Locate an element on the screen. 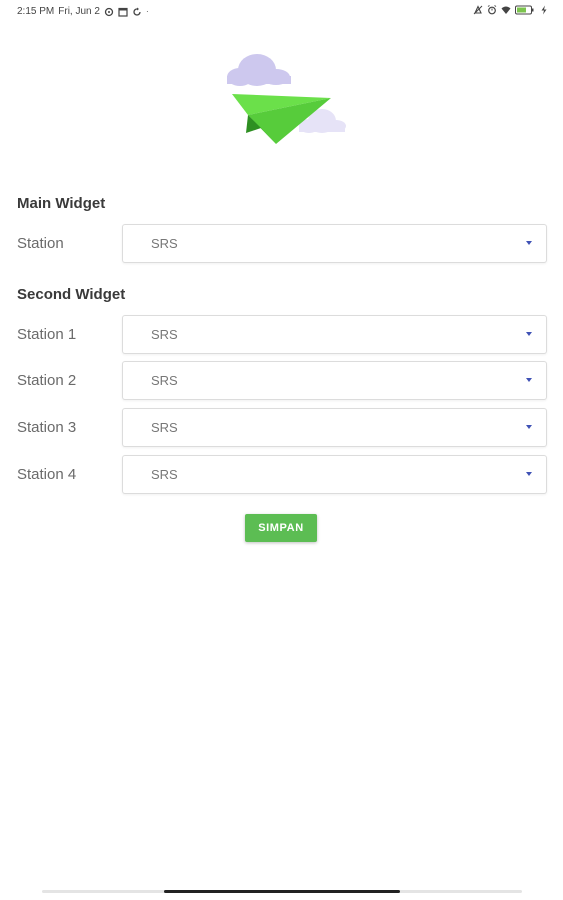  station-2-dropdown: SRS is located at coordinates (334, 380).